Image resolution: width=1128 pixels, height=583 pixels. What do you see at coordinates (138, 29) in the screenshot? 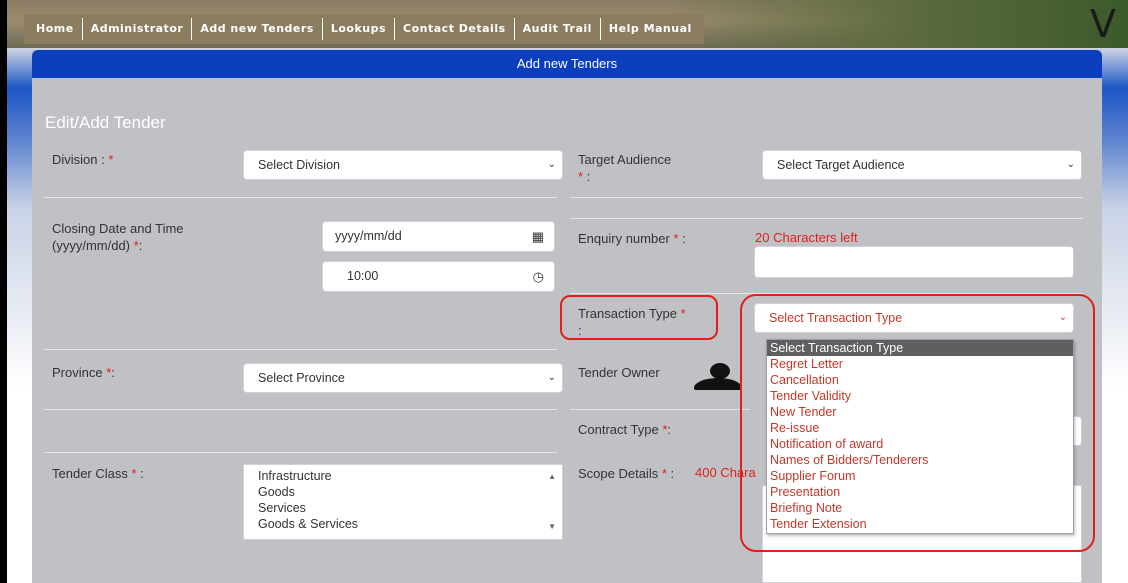
I see `menu-item-administrator: Administrator` at bounding box center [138, 29].